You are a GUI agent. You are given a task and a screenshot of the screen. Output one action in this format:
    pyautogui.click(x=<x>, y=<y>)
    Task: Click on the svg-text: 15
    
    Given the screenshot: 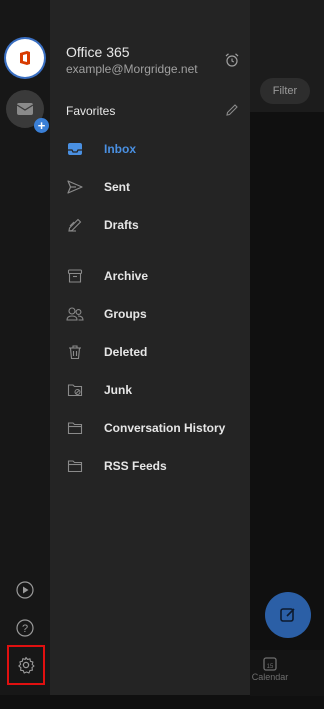 What is the action you would take?
    pyautogui.click(x=270, y=667)
    